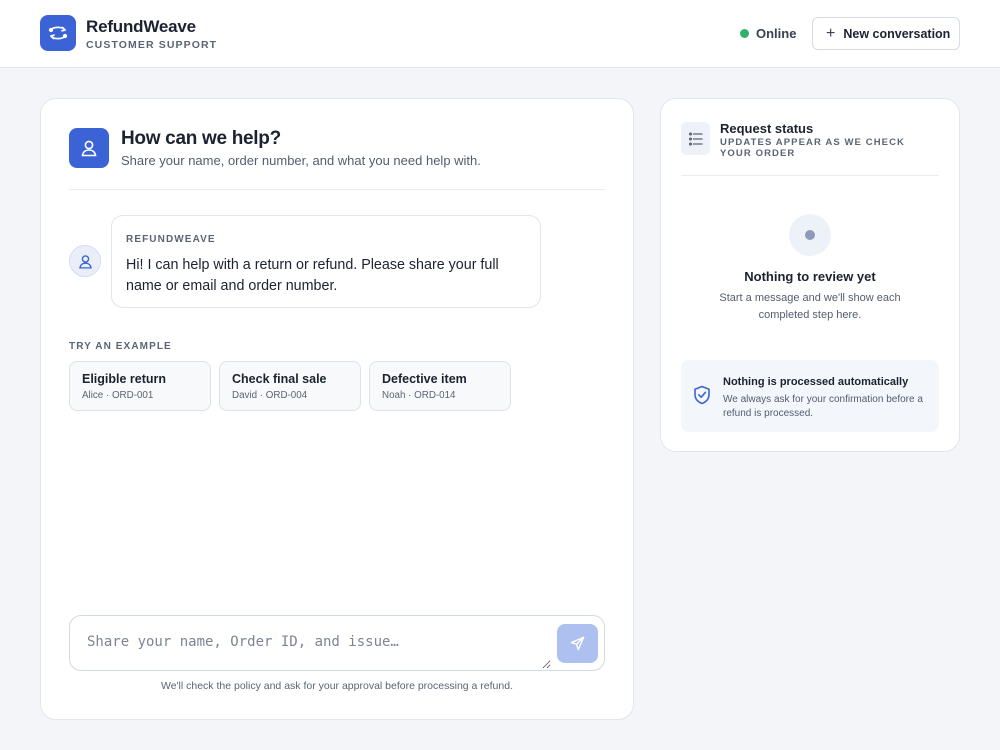  I want to click on example-defective-item: Defective item Noah · ORD-014, so click(440, 386).